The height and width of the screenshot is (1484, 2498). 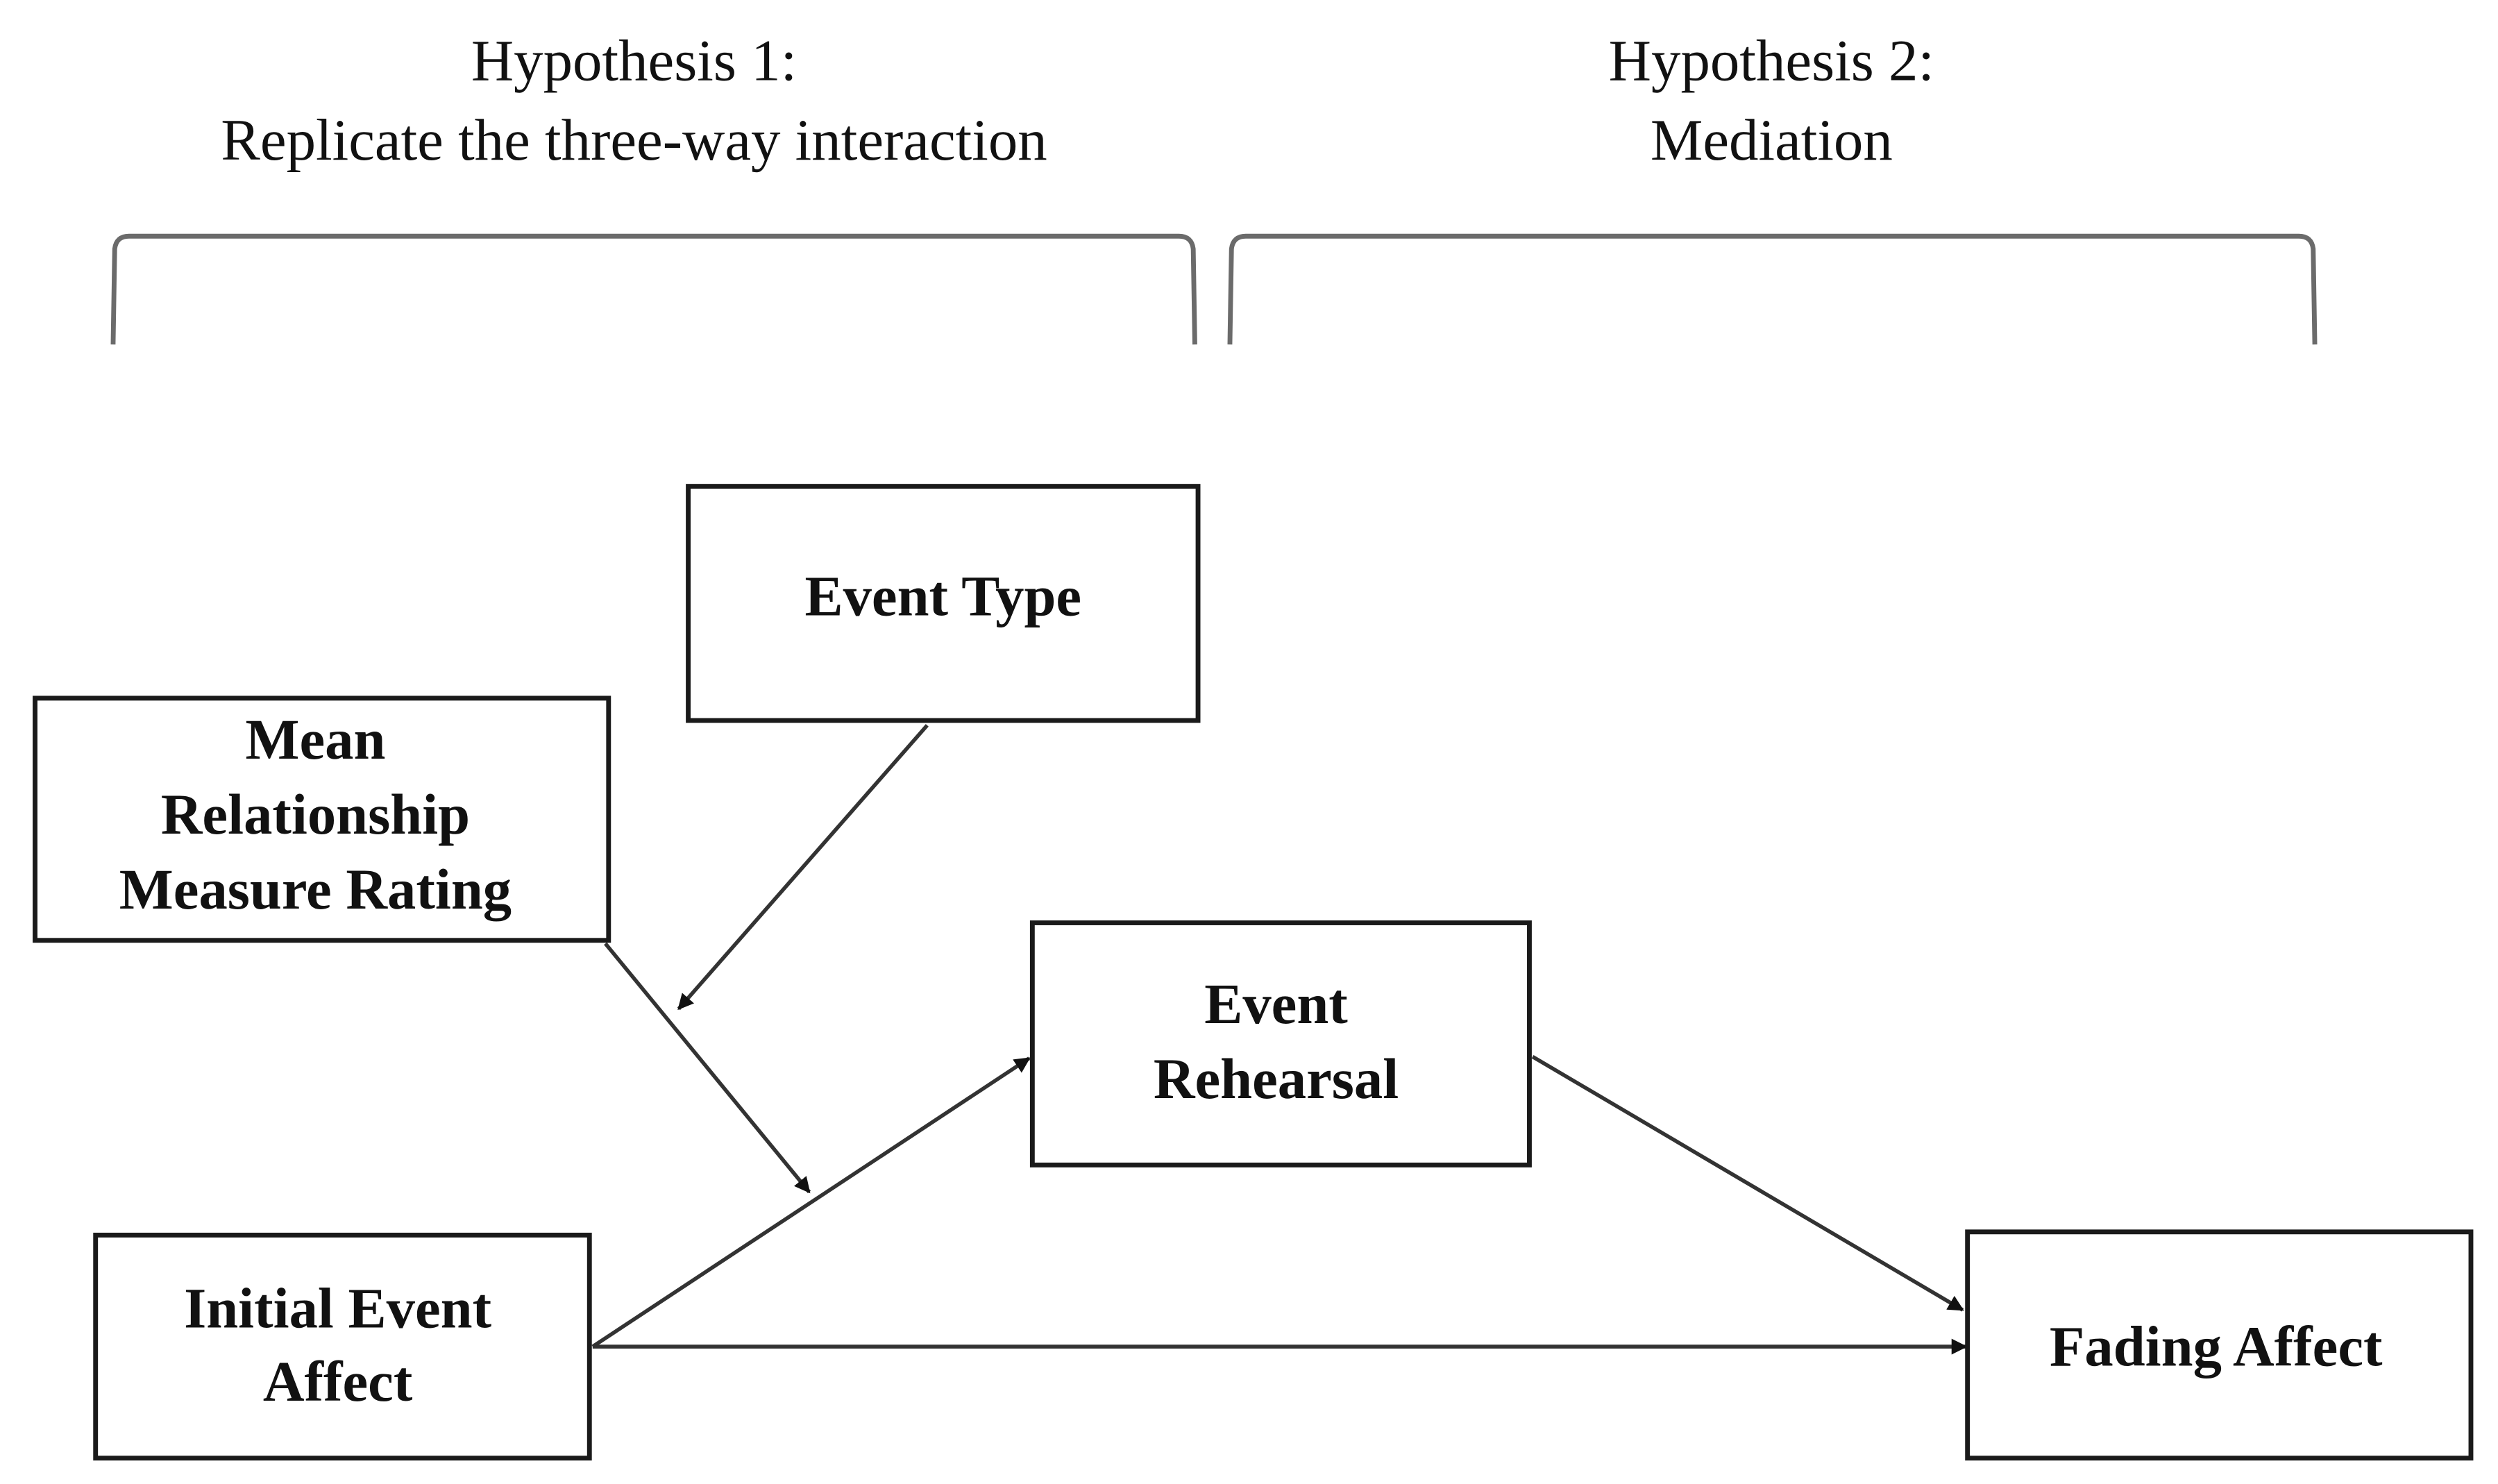 I want to click on node-initial-event-affect: Initial Event Affect, so click(x=342, y=1346).